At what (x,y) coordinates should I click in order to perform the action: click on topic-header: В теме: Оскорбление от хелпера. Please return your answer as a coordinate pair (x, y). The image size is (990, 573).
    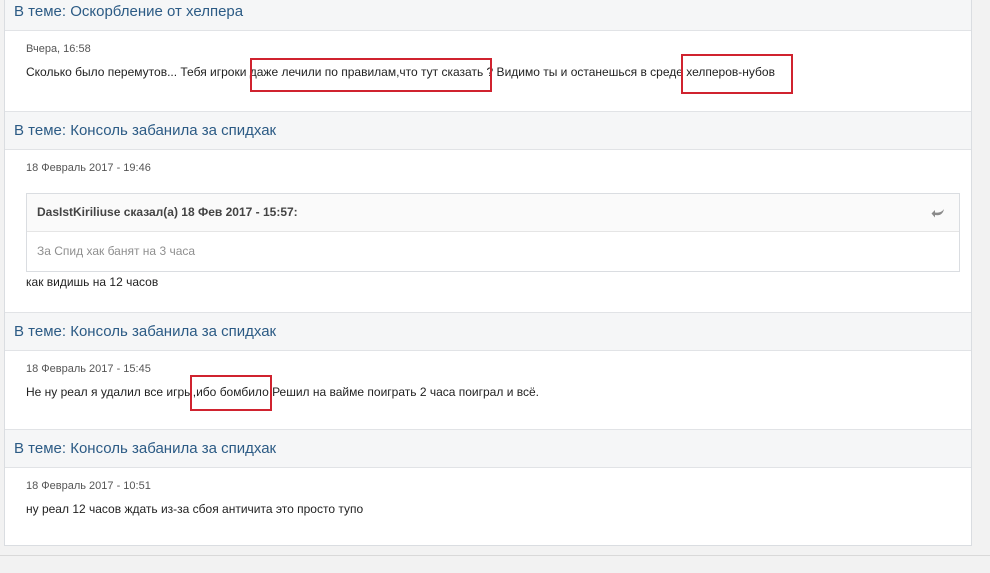
    Looking at the image, I should click on (488, 15).